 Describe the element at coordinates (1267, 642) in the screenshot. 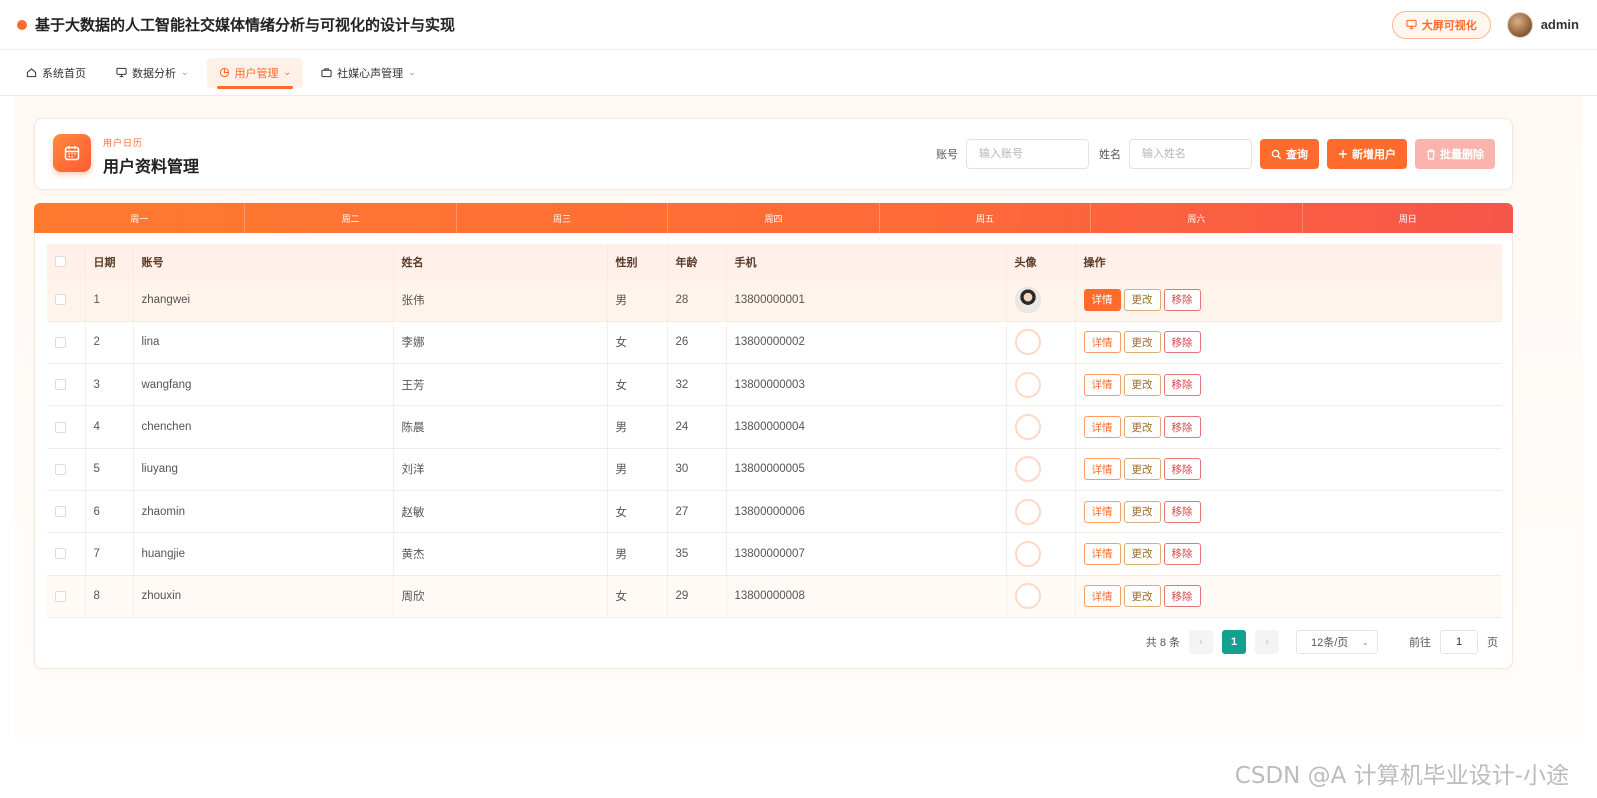

I see `next-page-button: ›` at that location.